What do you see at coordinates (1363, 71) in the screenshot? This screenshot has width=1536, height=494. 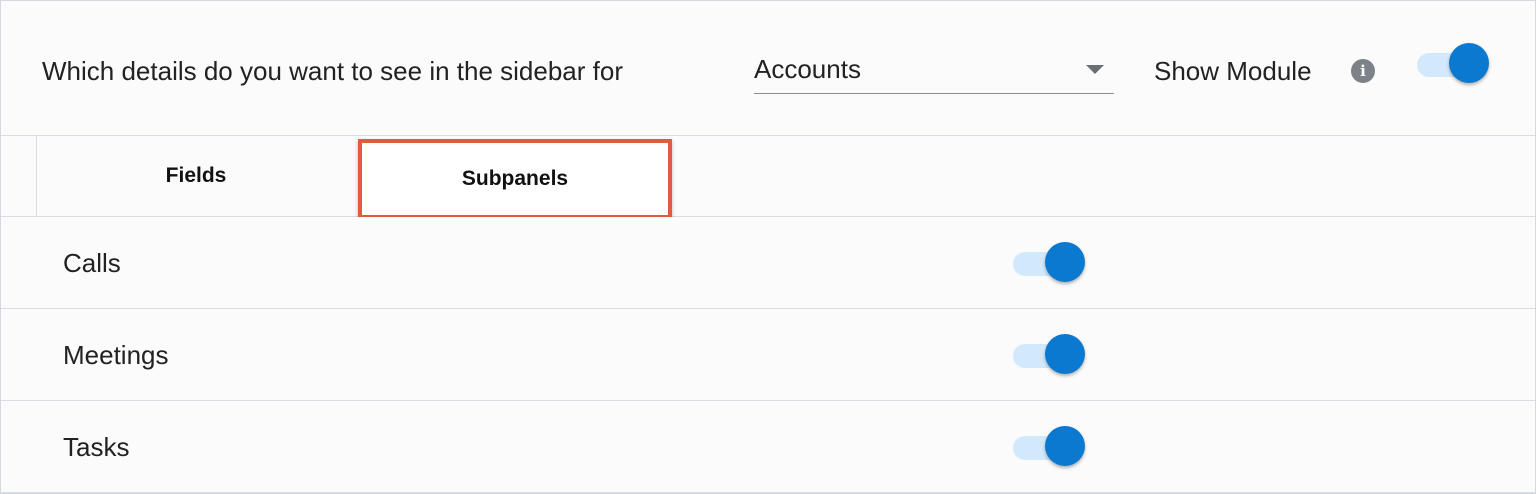 I see `info-icon: i` at bounding box center [1363, 71].